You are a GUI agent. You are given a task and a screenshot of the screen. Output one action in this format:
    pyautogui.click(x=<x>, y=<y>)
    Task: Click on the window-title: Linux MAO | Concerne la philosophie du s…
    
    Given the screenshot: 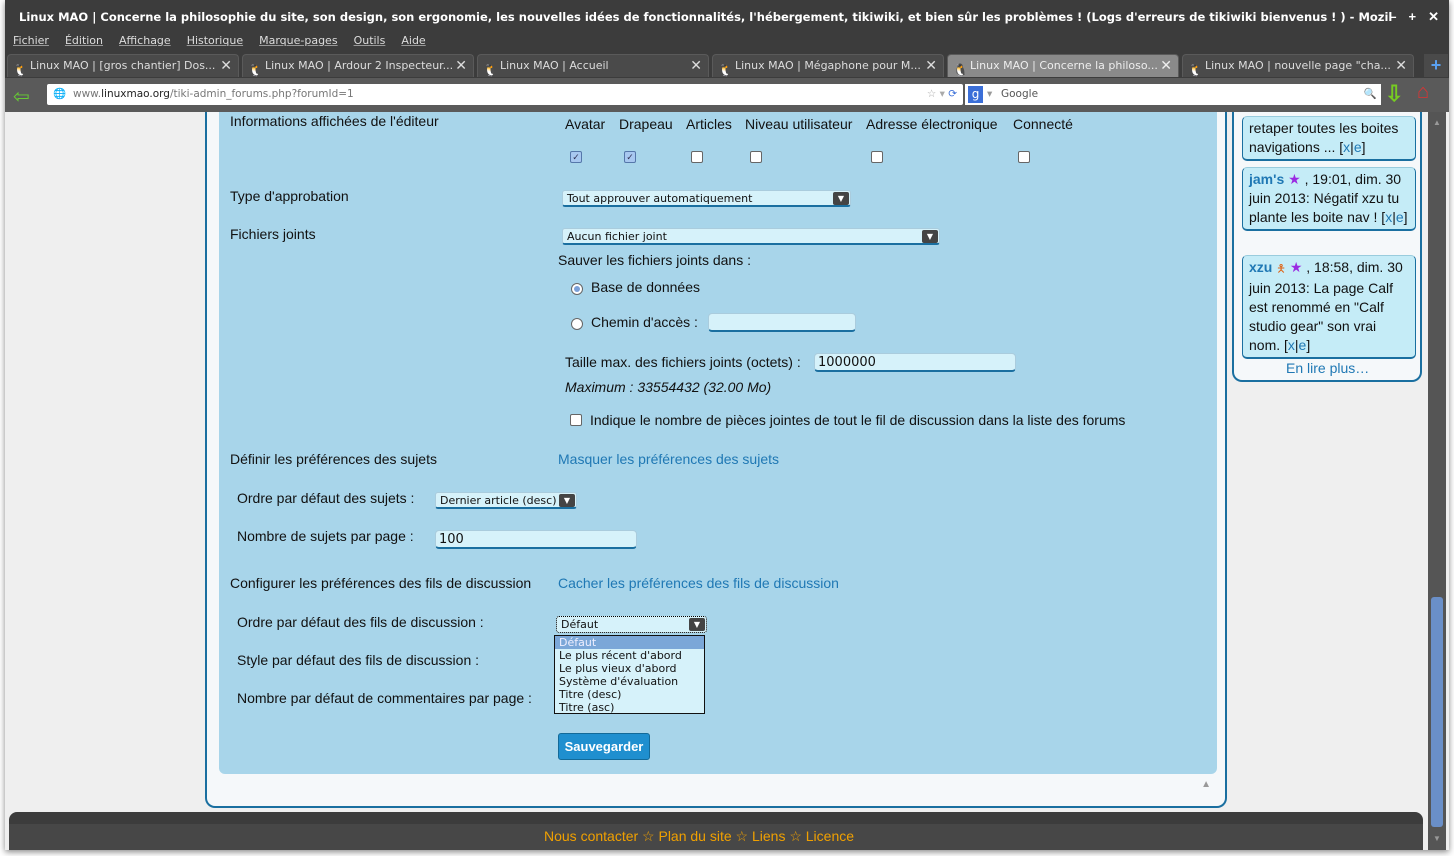 What is the action you would take?
    pyautogui.click(x=706, y=17)
    